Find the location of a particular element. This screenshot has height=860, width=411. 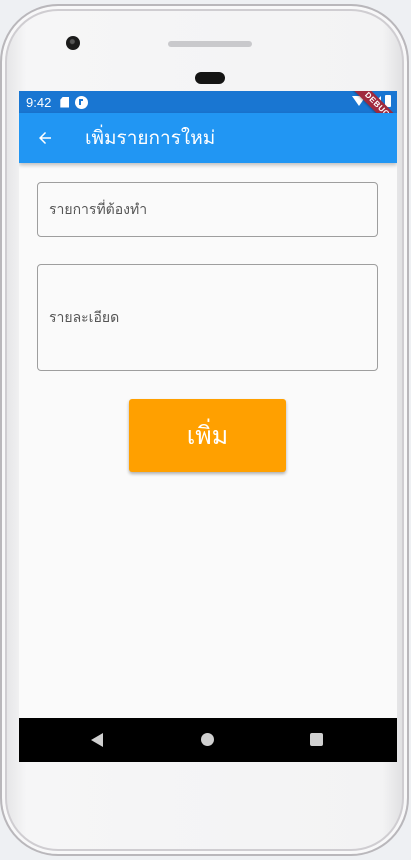

system-nav-bar is located at coordinates (208, 740).